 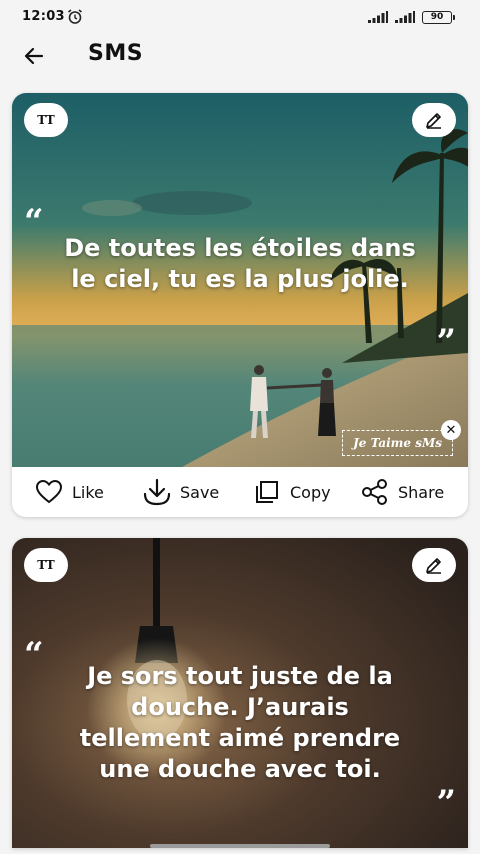 What do you see at coordinates (451, 430) in the screenshot?
I see `watermark-close-icon: ✕` at bounding box center [451, 430].